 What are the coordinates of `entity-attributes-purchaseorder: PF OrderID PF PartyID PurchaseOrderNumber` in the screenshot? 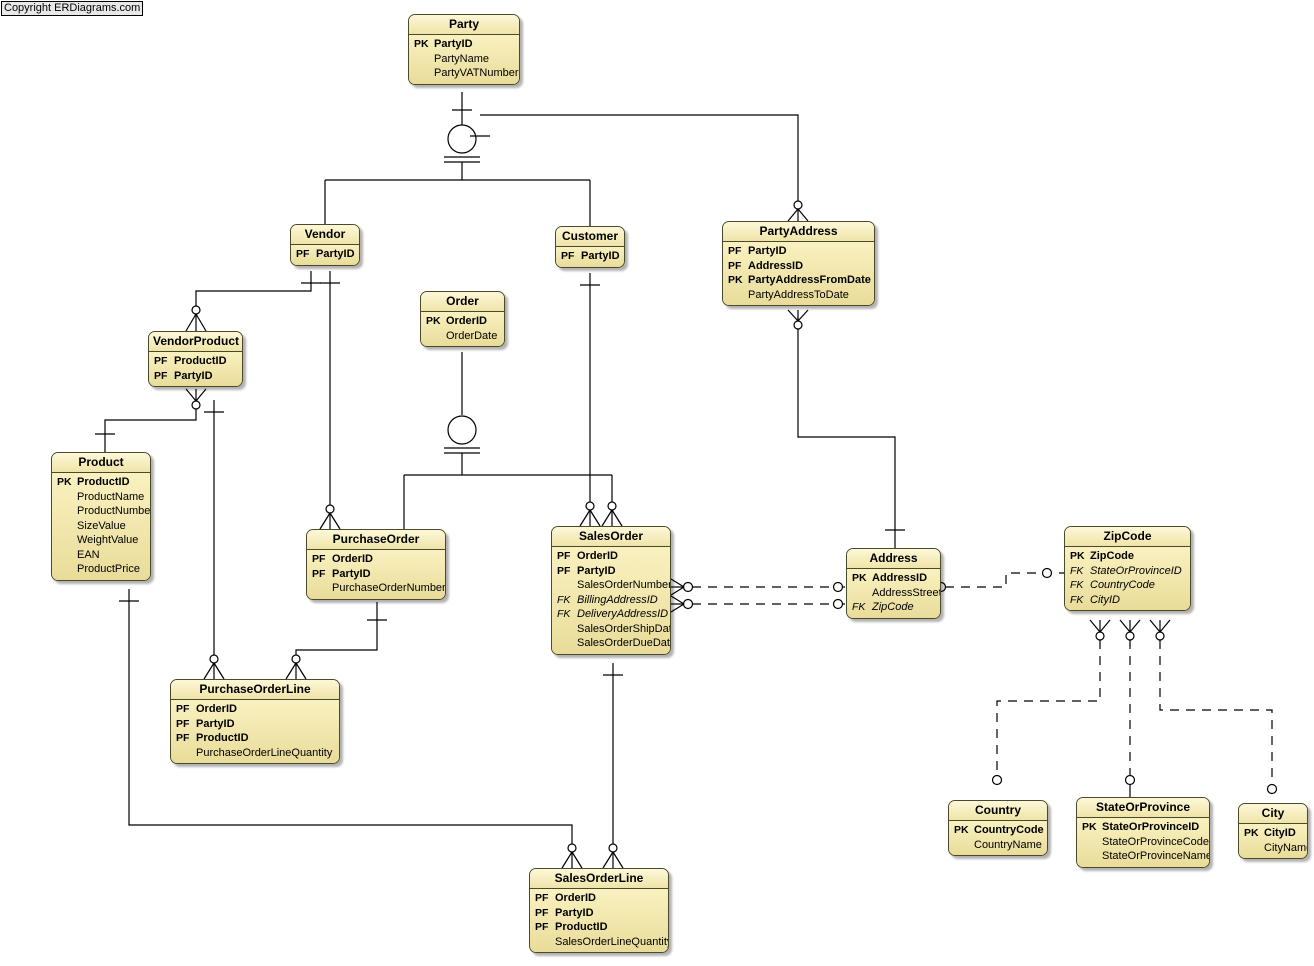 It's located at (376, 574).